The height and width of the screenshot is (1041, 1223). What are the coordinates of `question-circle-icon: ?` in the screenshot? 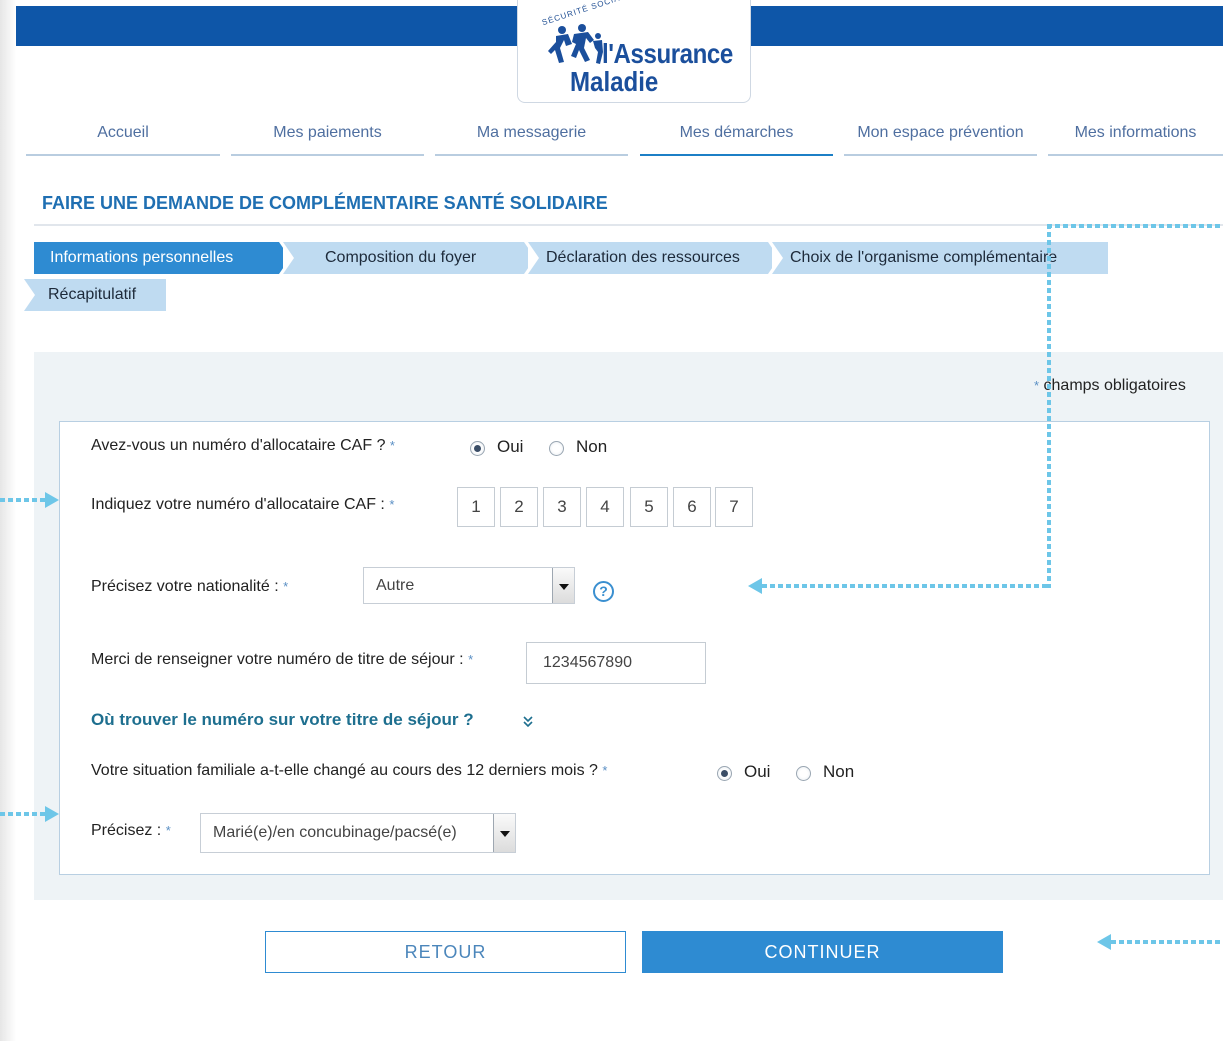 It's located at (603, 591).